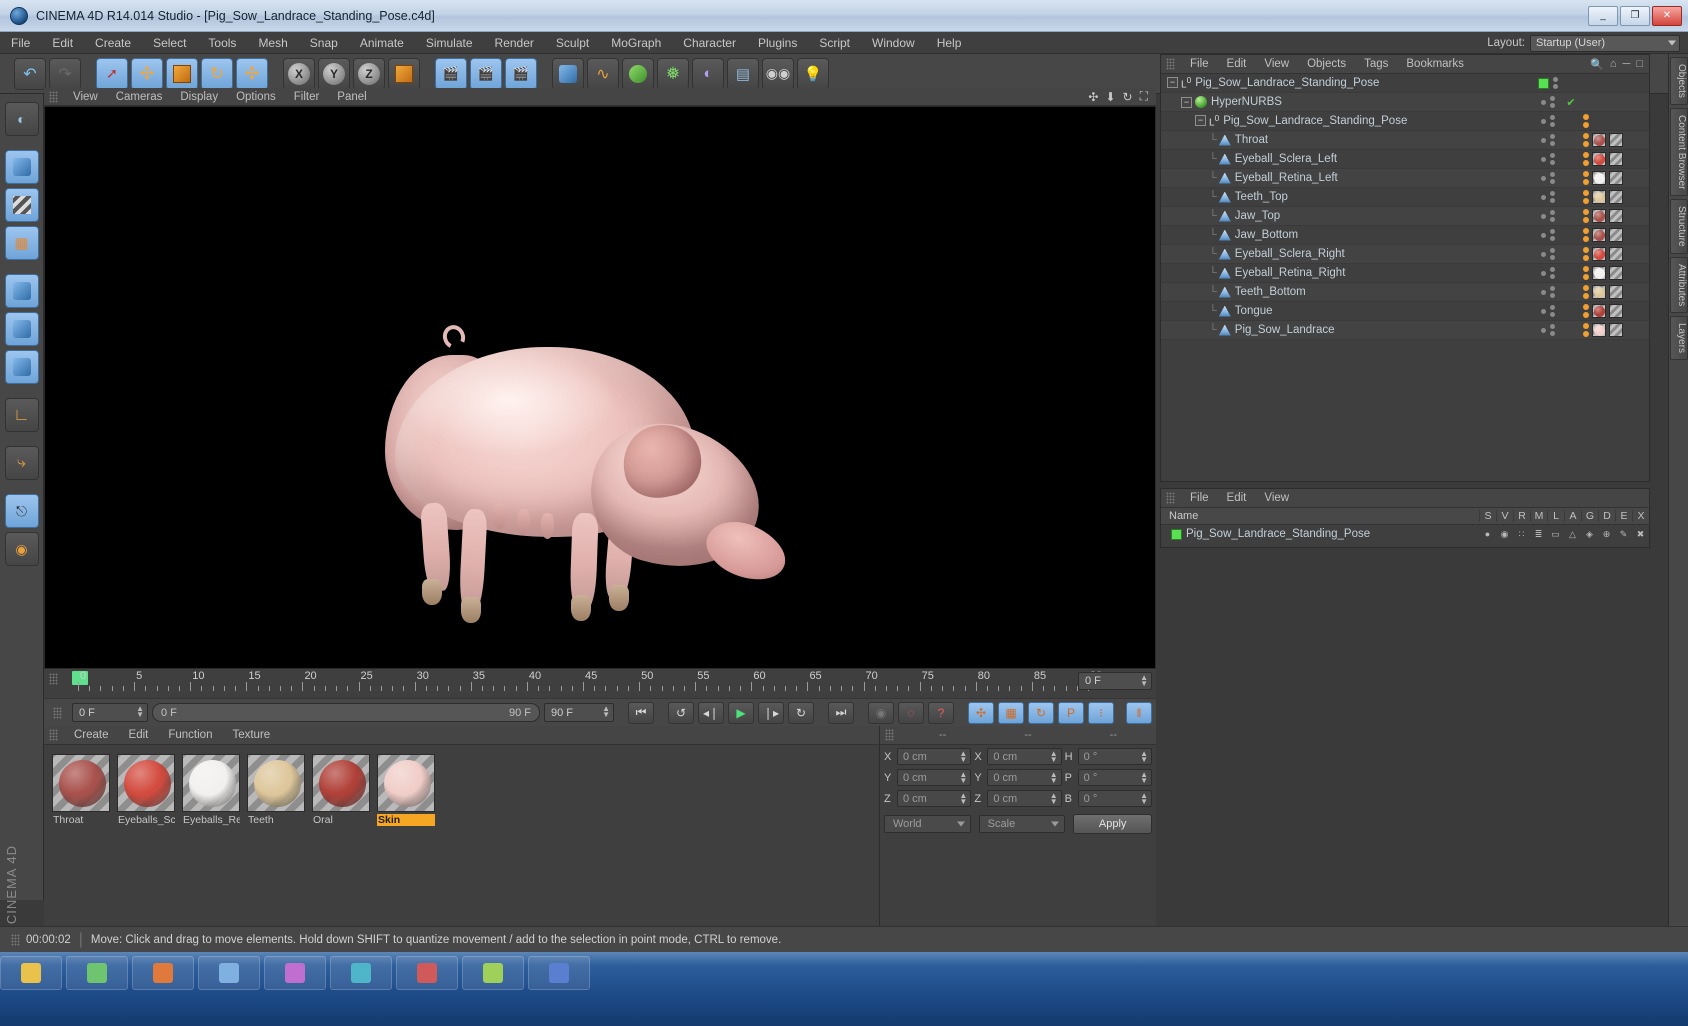  I want to click on object-menu-view: View, so click(1276, 64).